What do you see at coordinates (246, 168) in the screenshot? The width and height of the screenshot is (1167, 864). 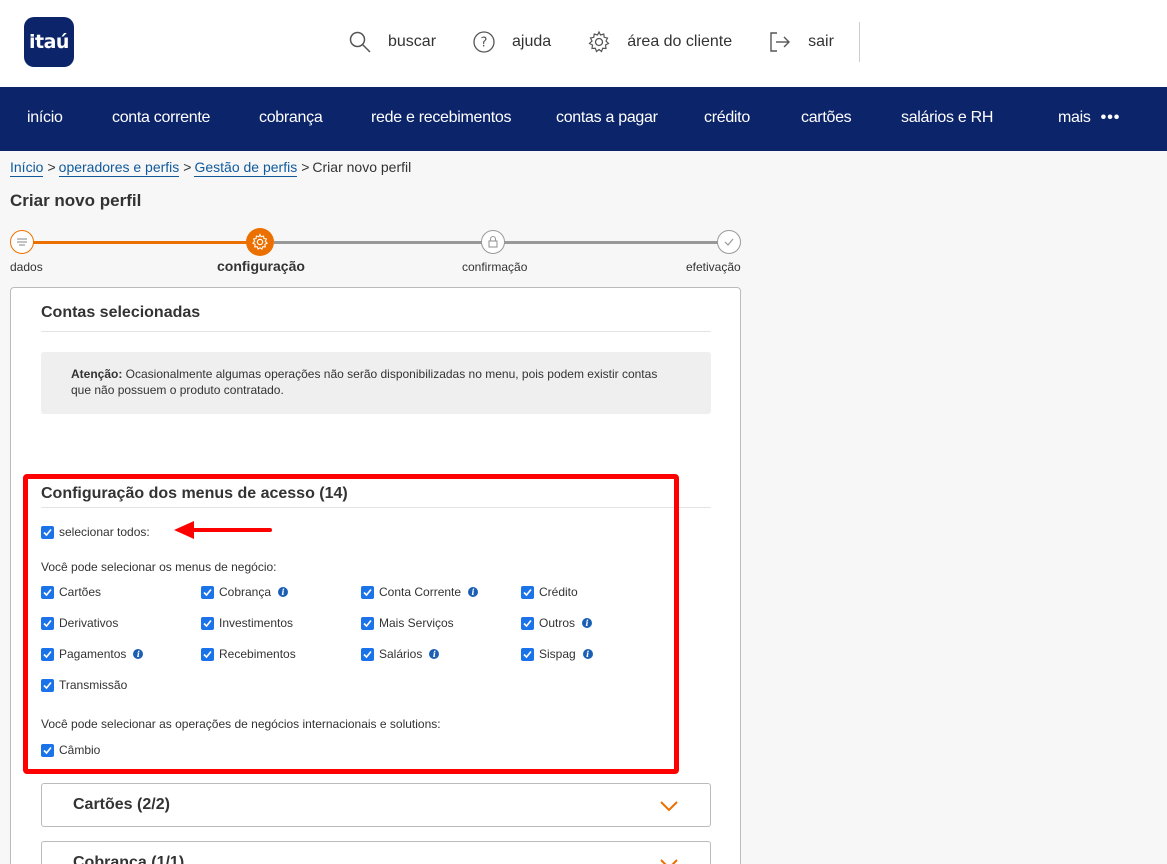 I see `breadcrumb-gestao-perfis: Gestão de perfis` at bounding box center [246, 168].